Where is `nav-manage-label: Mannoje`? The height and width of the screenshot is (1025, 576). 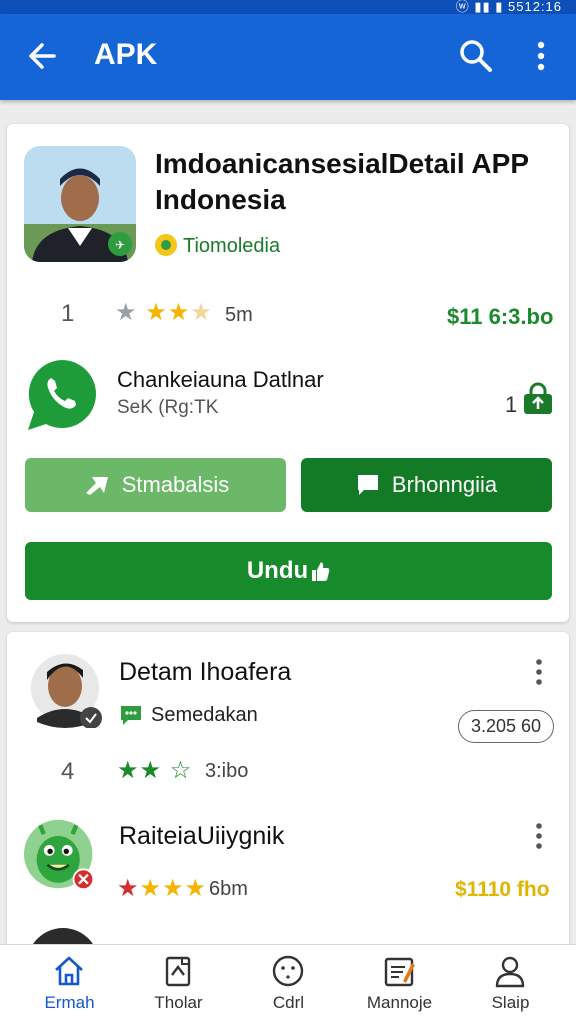 nav-manage-label: Mannoje is located at coordinates (399, 1002).